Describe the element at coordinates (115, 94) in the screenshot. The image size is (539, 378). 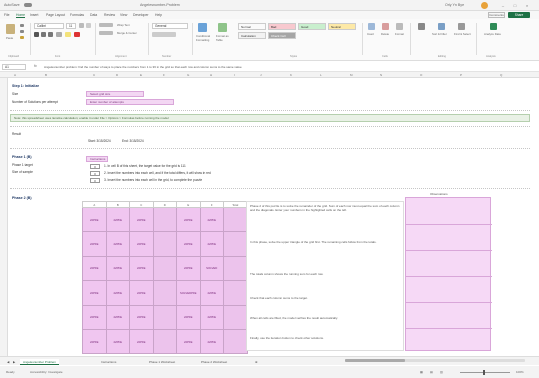
I see `size-input: Select grid size` at that location.